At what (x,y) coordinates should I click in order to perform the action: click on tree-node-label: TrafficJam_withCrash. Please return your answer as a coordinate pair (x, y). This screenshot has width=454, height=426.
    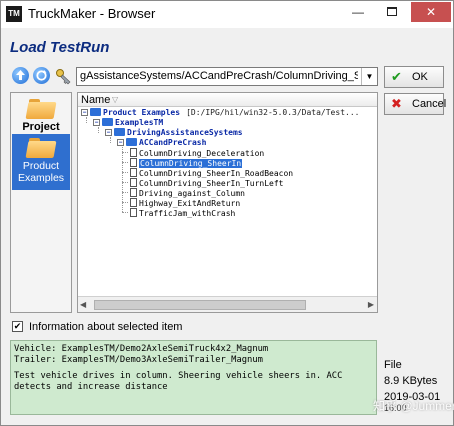
    Looking at the image, I should click on (187, 213).